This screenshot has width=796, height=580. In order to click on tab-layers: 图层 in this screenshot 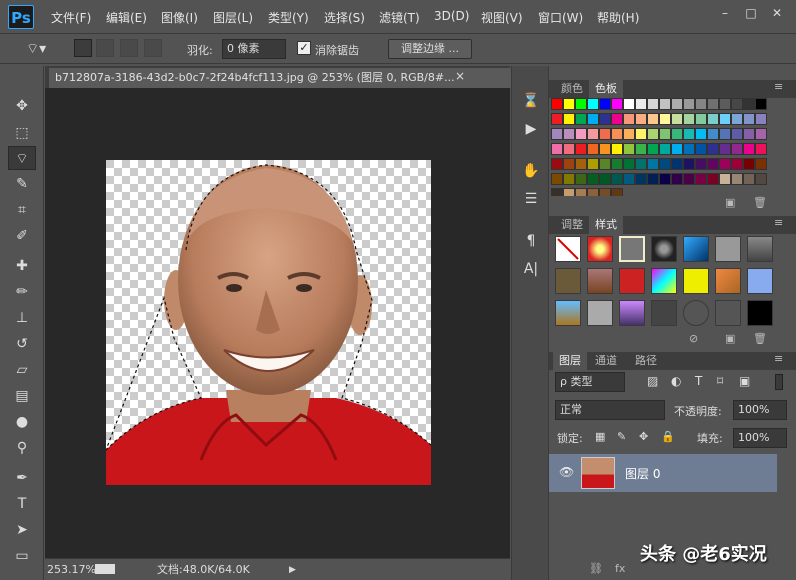, I will do `click(570, 361)`.